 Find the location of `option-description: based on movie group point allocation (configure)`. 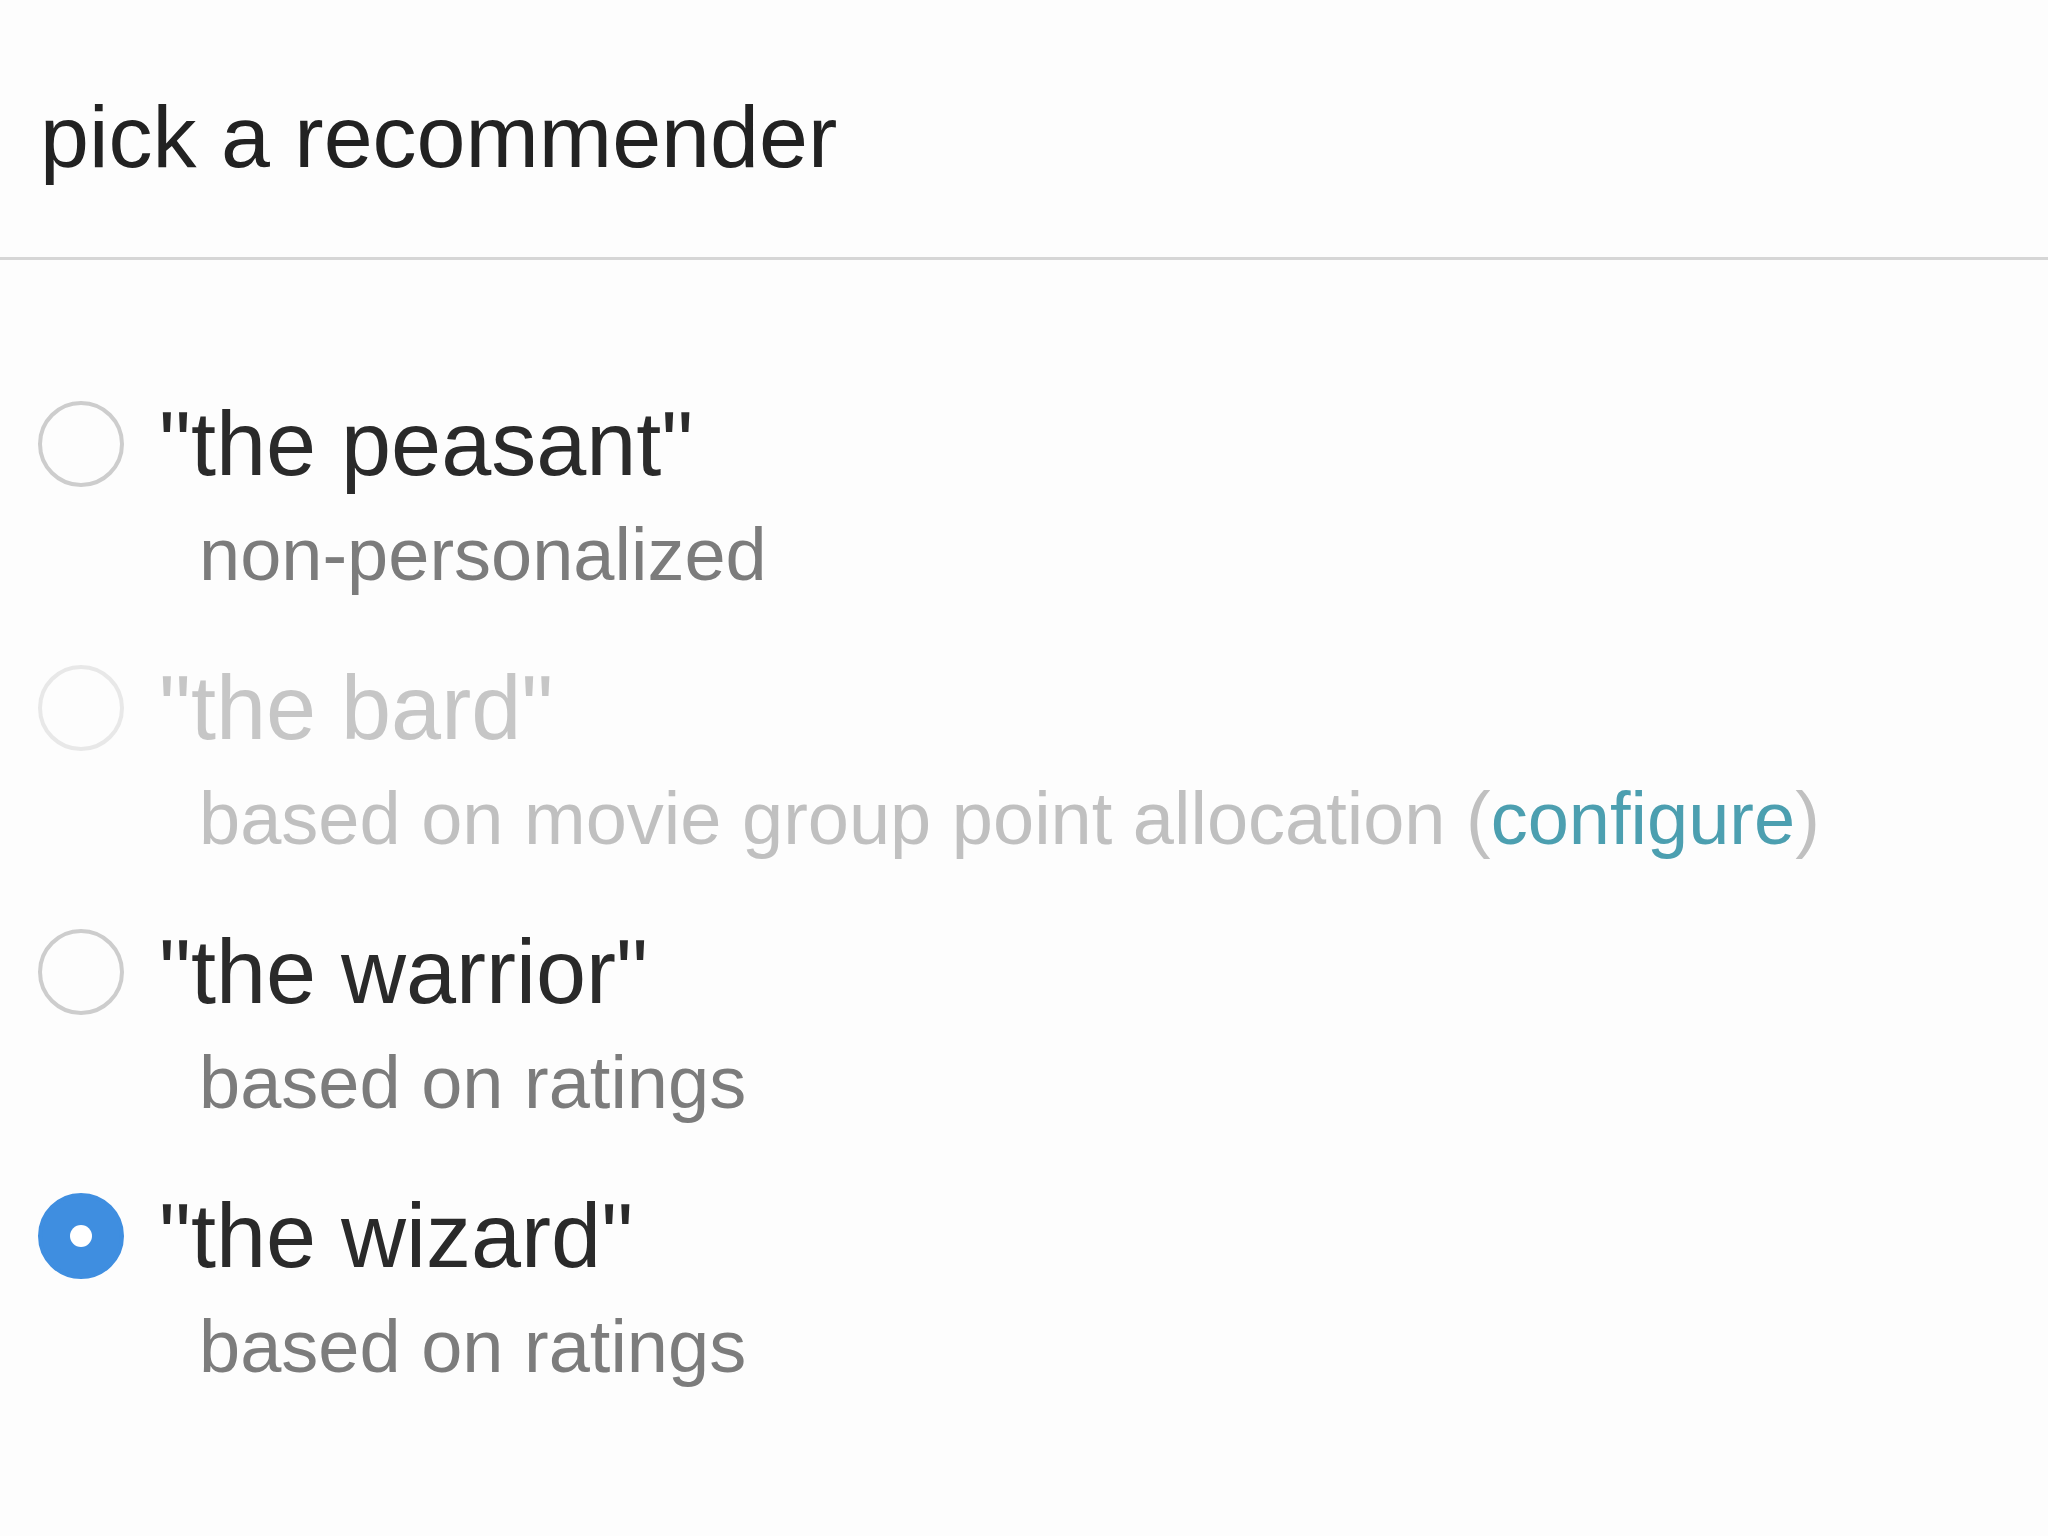

option-description: based on movie group point allocation (configure) is located at coordinates (1009, 819).